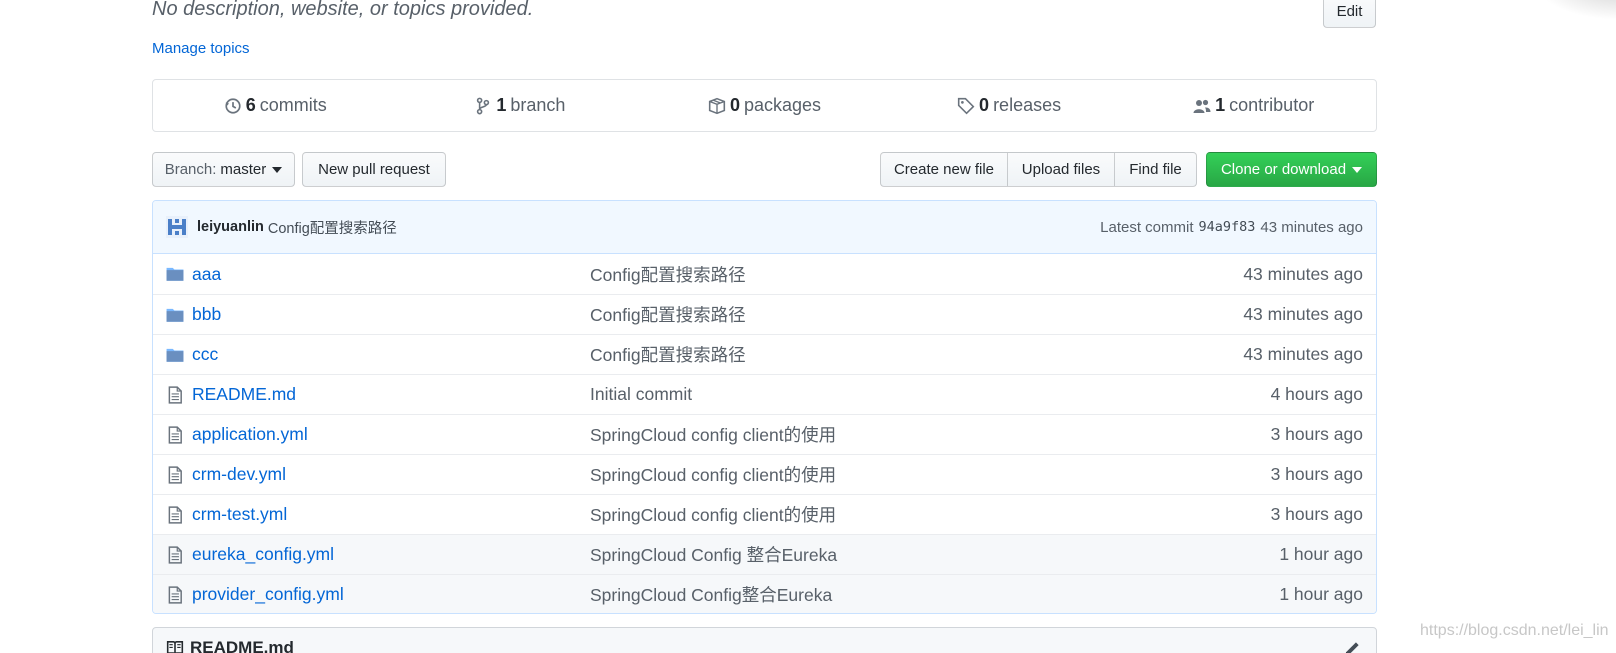  Describe the element at coordinates (1514, 630) in the screenshot. I see `watermark: https://blog.csdn.net/lei_lin` at that location.